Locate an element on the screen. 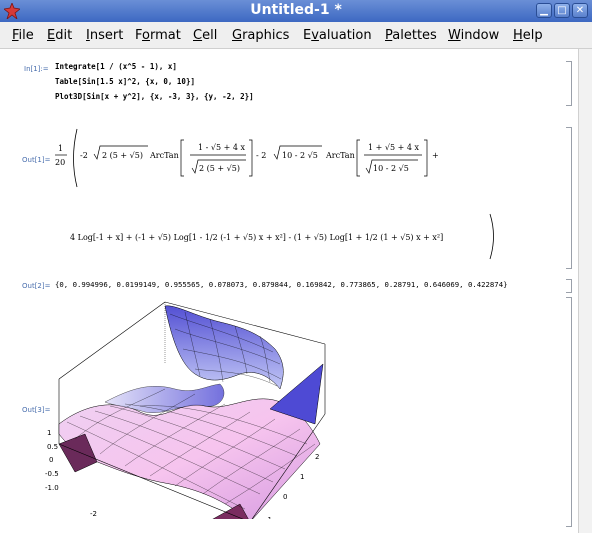 Image resolution: width=592 pixels, height=533 pixels. out1-arctan1-den: 2 (5 + √5) is located at coordinates (219, 168).